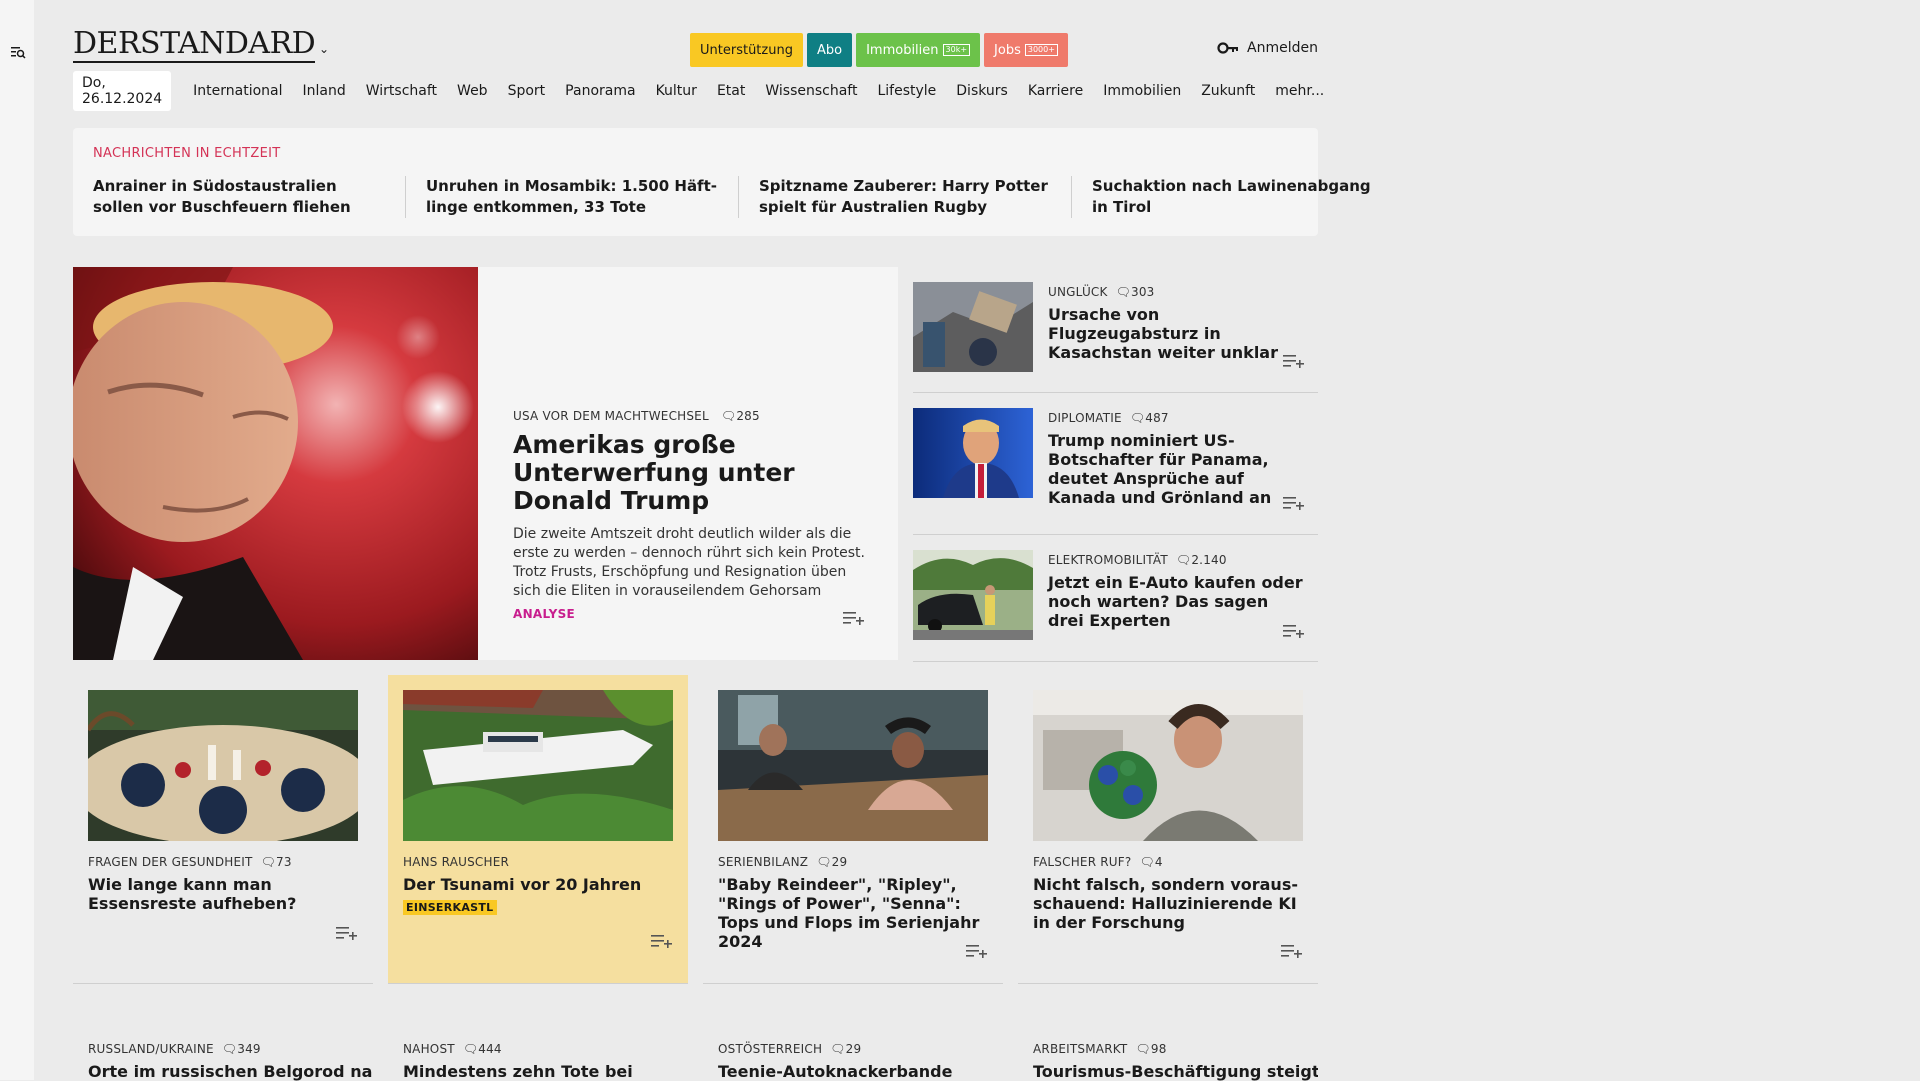 This screenshot has width=1920, height=1081. Describe the element at coordinates (811, 91) in the screenshot. I see `nav-item-wissenschaft: Wissenschaft` at that location.